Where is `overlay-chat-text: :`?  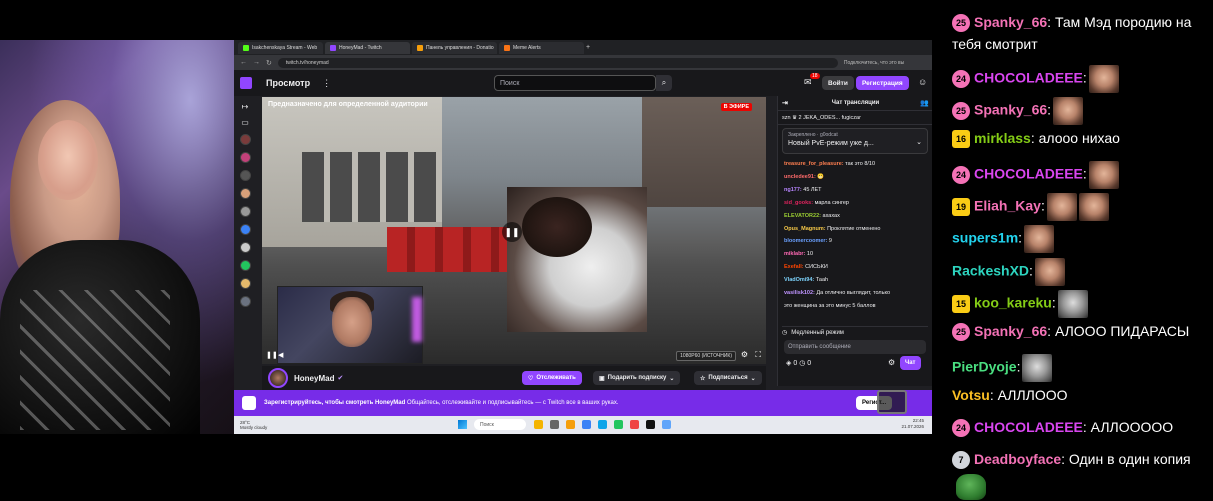 overlay-chat-text: : is located at coordinates (1020, 237).